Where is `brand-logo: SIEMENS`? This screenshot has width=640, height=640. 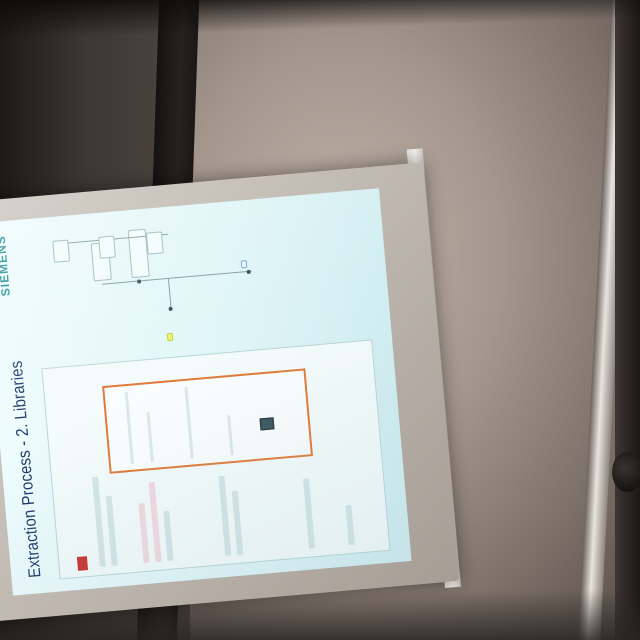
brand-logo: SIEMENS is located at coordinates (6, 266).